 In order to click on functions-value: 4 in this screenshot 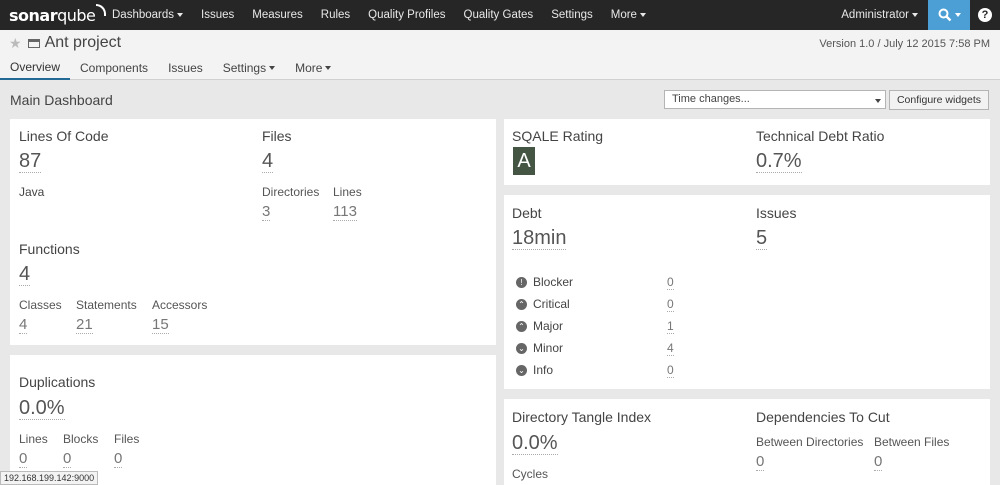, I will do `click(25, 274)`.